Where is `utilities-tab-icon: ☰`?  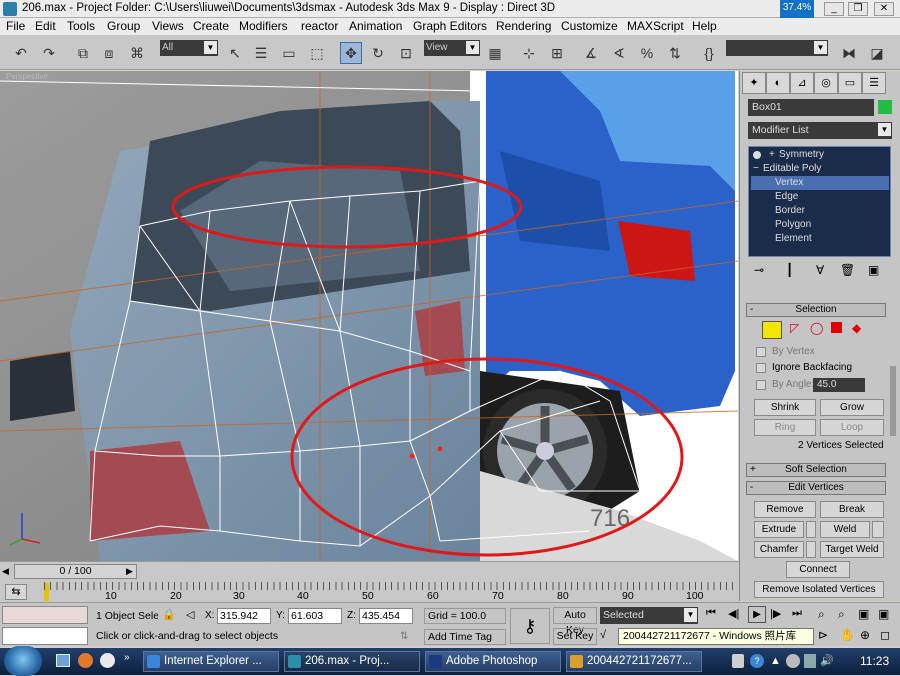
utilities-tab-icon: ☰ is located at coordinates (874, 83).